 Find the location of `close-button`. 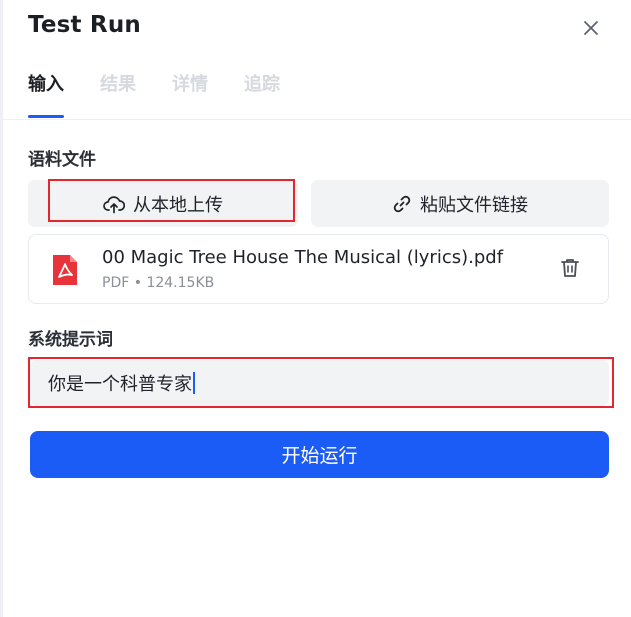

close-button is located at coordinates (591, 28).